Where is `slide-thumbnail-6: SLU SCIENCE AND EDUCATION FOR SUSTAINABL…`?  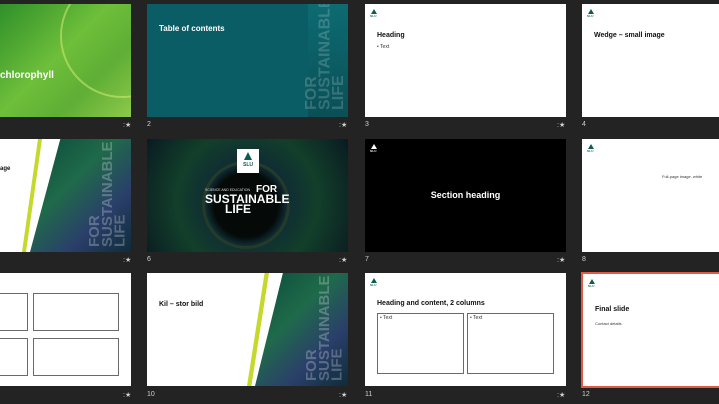 slide-thumbnail-6: SLU SCIENCE AND EDUCATION FOR SUSTAINABL… is located at coordinates (247, 195).